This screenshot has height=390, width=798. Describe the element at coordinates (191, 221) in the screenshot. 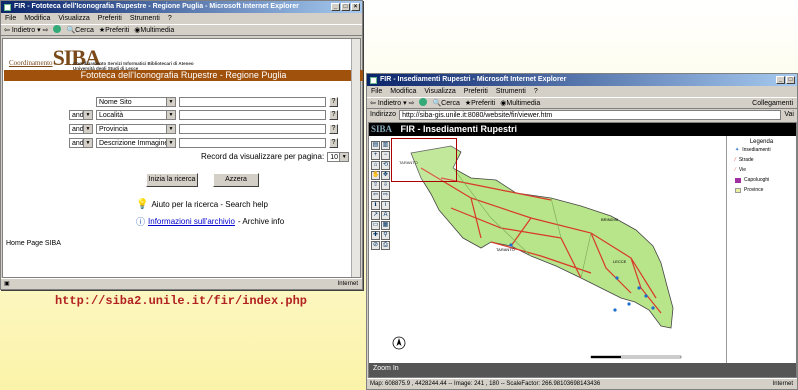

I see `archive-info-link: Informazioni sull'archivio` at that location.